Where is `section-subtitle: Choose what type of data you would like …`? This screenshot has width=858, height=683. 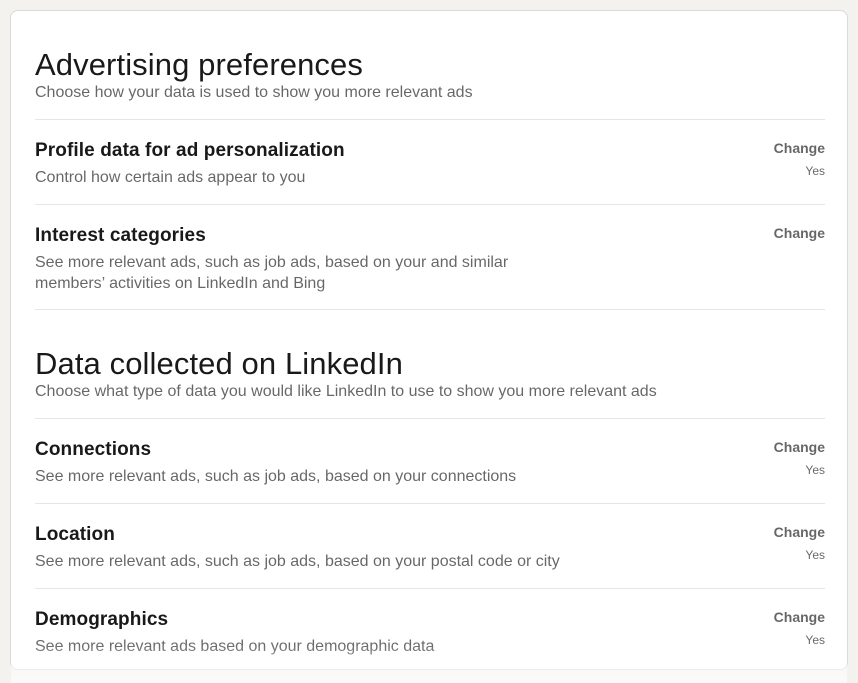 section-subtitle: Choose what type of data you would like … is located at coordinates (346, 391).